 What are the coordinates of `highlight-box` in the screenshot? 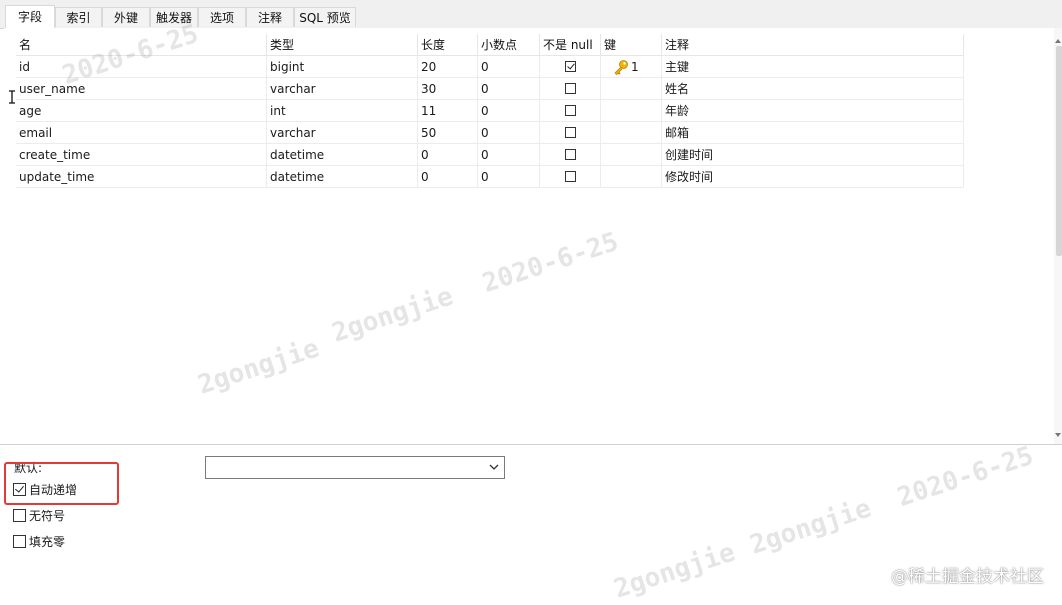 It's located at (61, 483).